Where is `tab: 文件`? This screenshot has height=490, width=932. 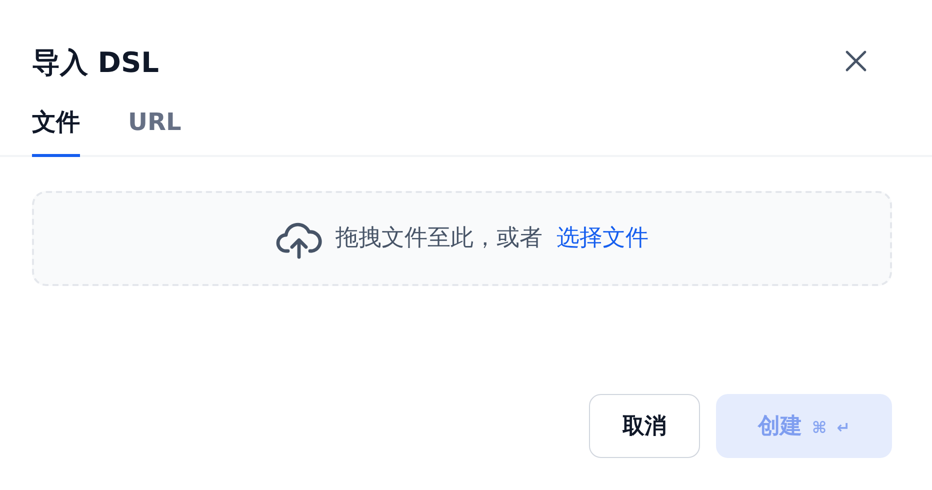
tab: 文件 is located at coordinates (56, 130).